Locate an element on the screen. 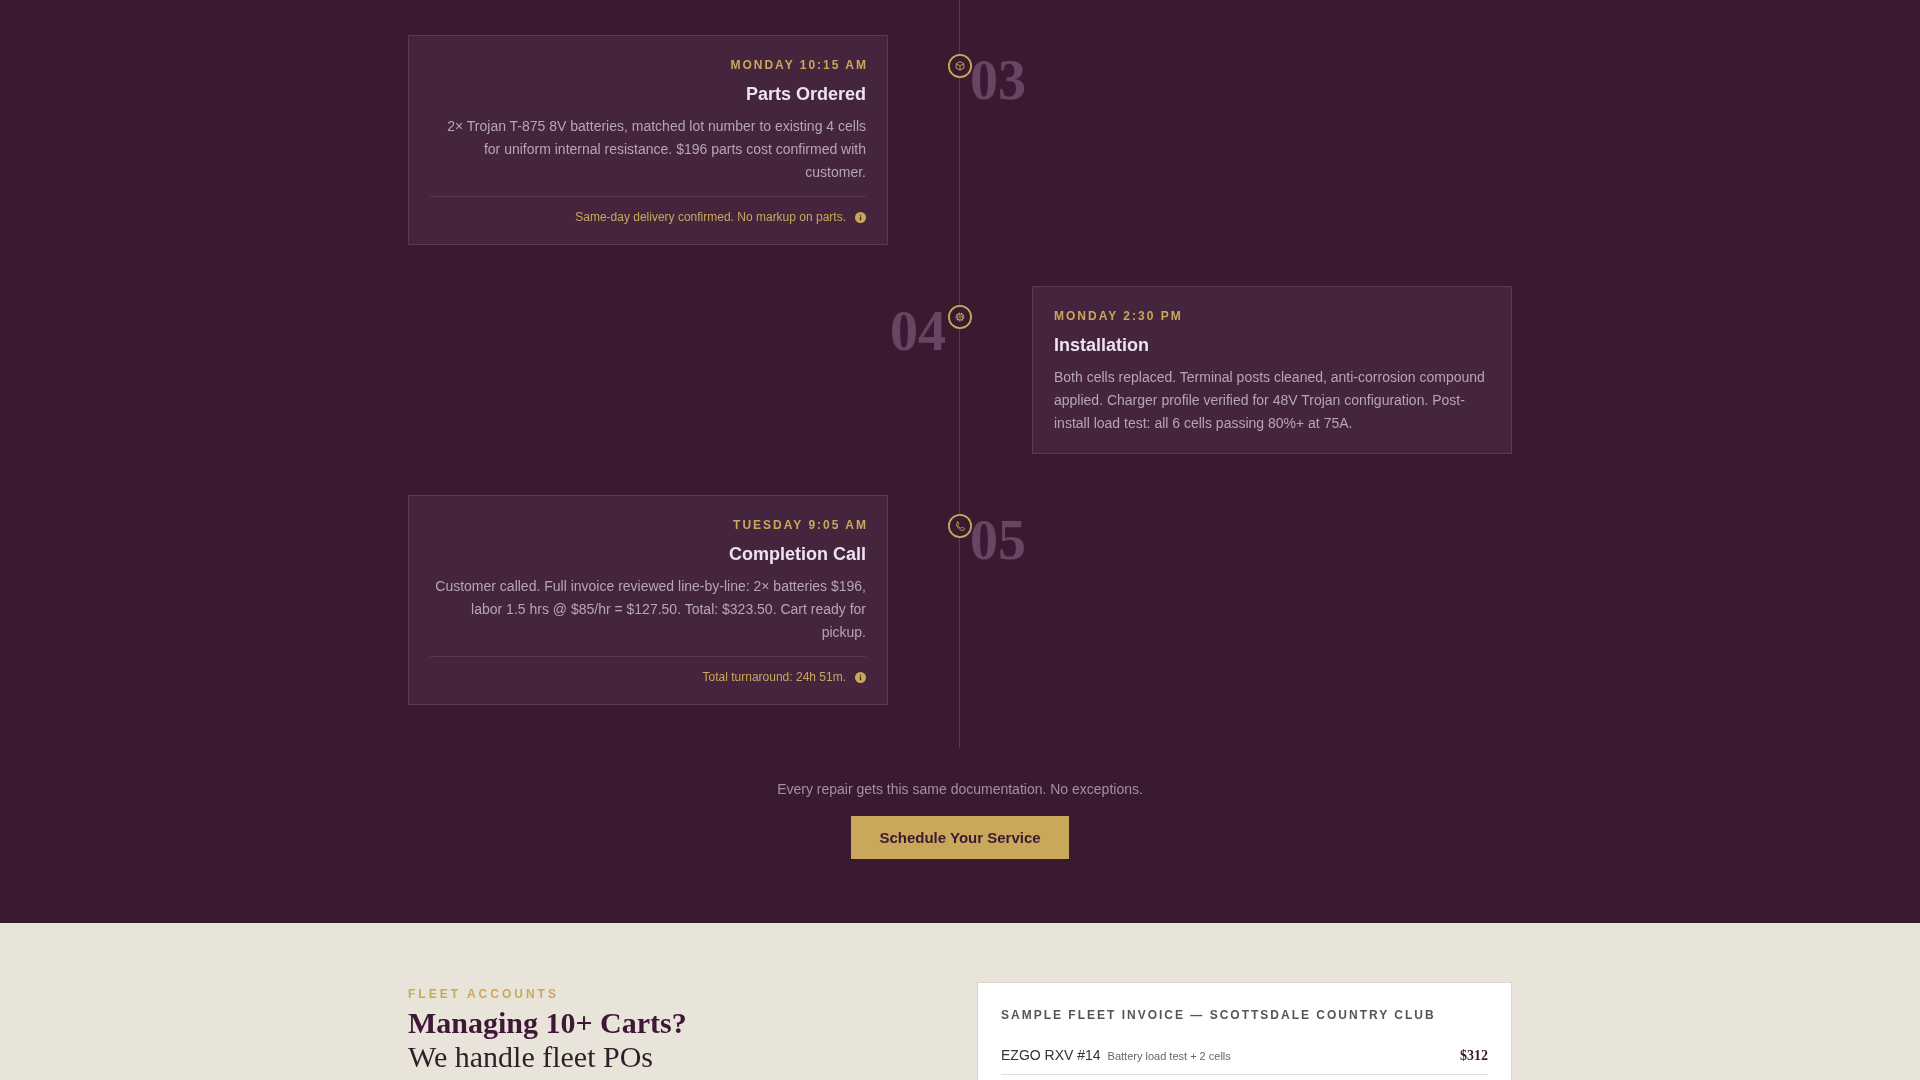  step-description: 2× Trojan T-875 8V batteries, matched lot number to existing 4 cells for uniform internal resistance. $196 parts cost confirmed with customer. is located at coordinates (656, 149).